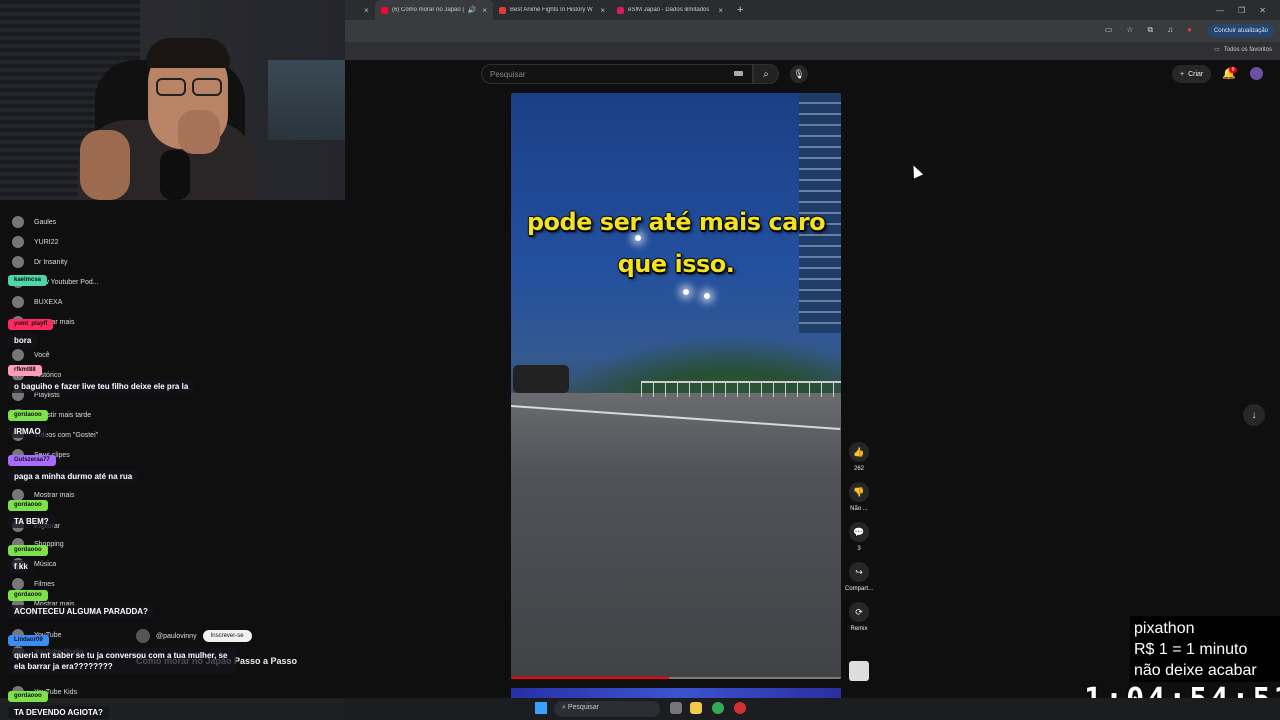 The height and width of the screenshot is (720, 1280). I want to click on all-bookmarks: ▭ Todos os favoritos, so click(1243, 50).